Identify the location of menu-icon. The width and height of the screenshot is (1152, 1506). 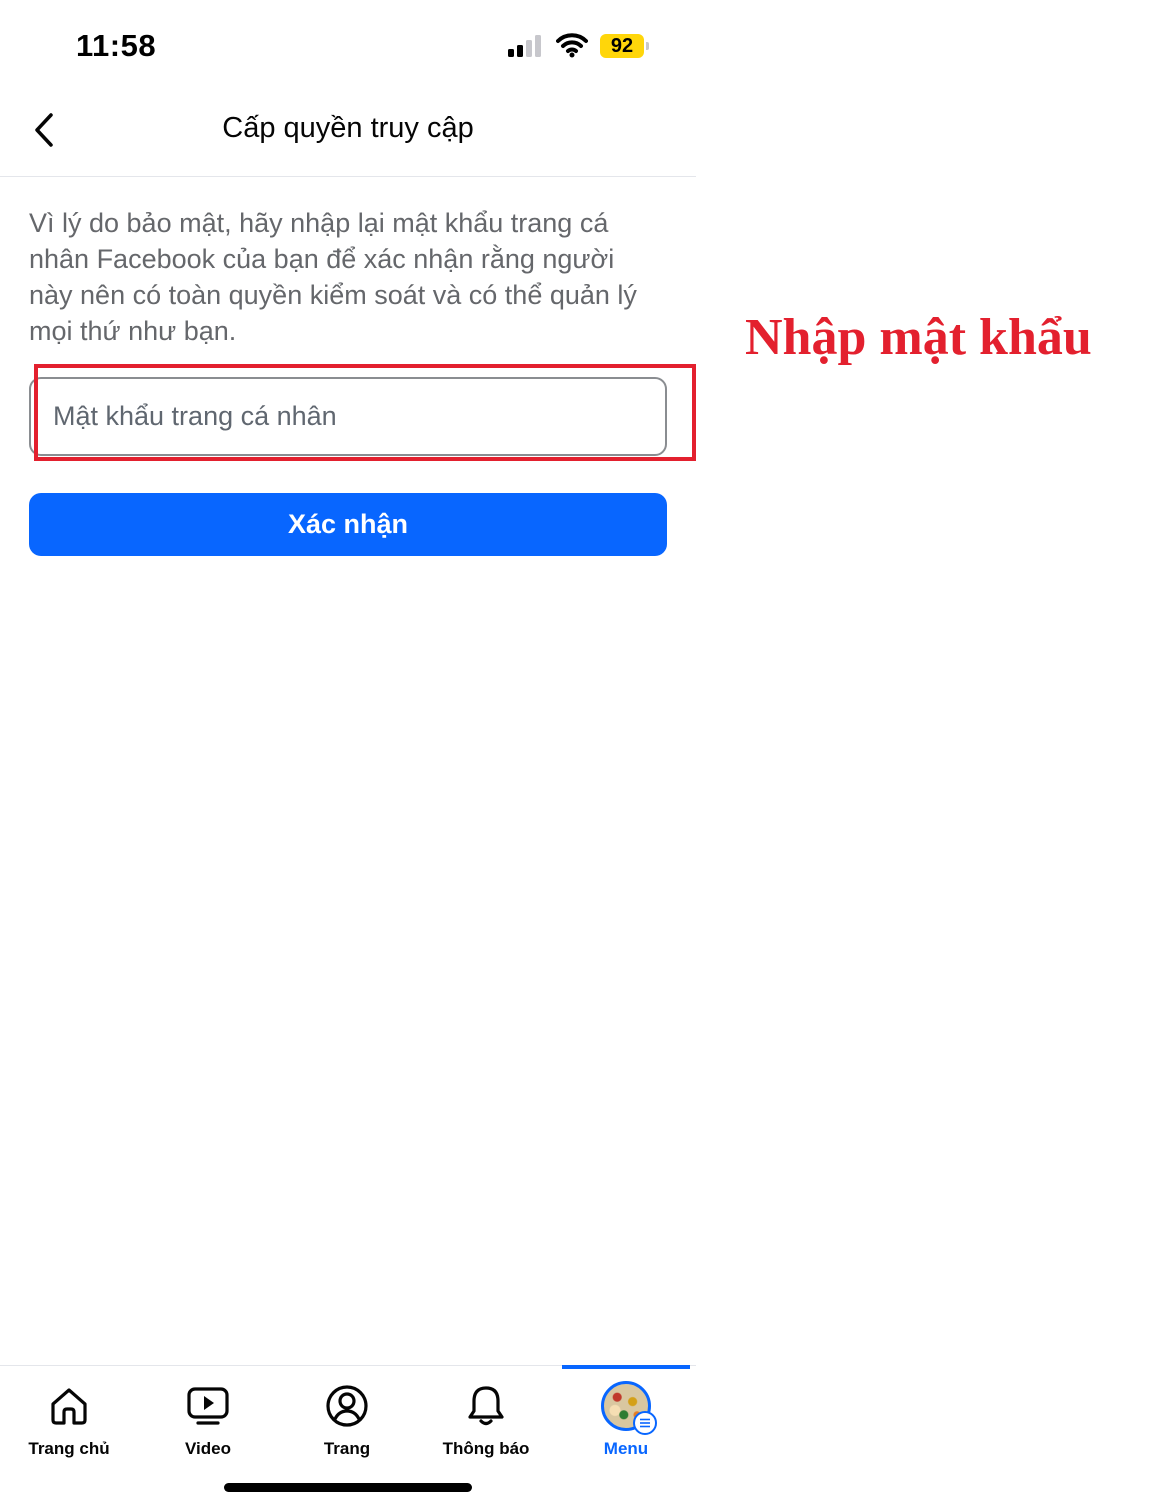
(645, 1423).